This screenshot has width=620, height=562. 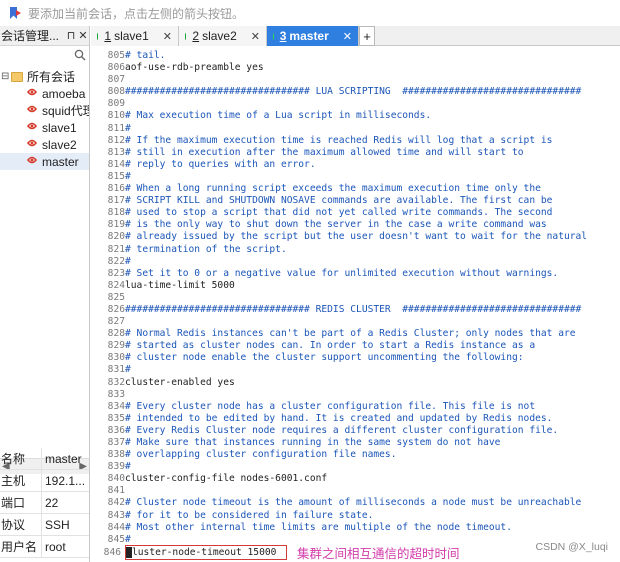 I want to click on property-key: 名称, so click(x=21, y=458).